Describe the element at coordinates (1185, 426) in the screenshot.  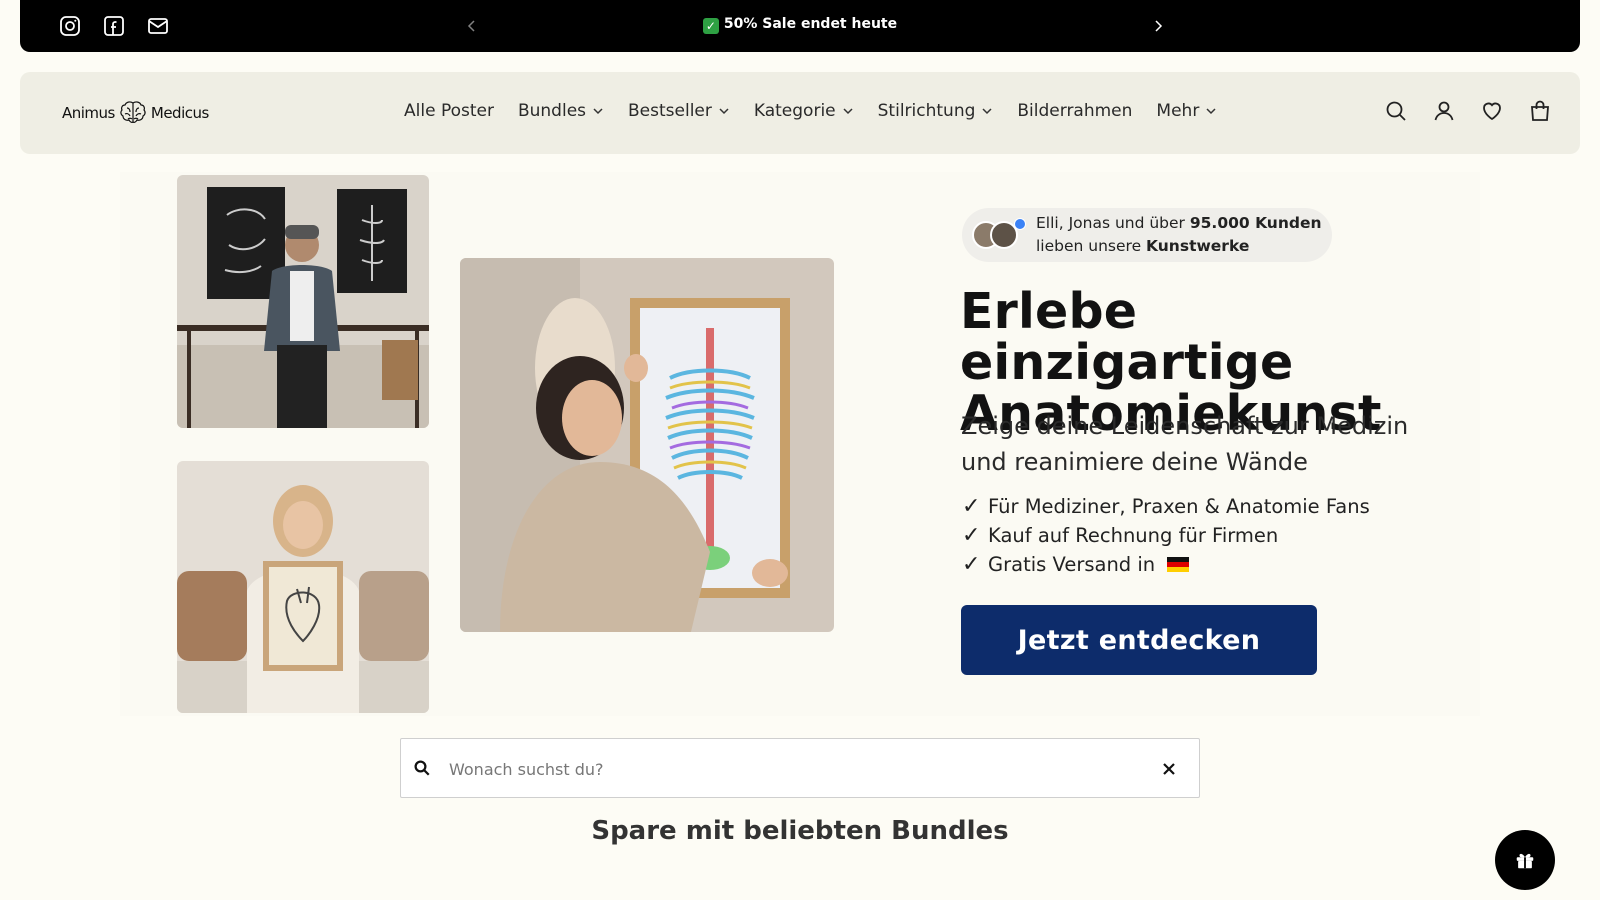
I see `subheadline-line1: Zeige deine Leidenschaft zur Medizin` at that location.